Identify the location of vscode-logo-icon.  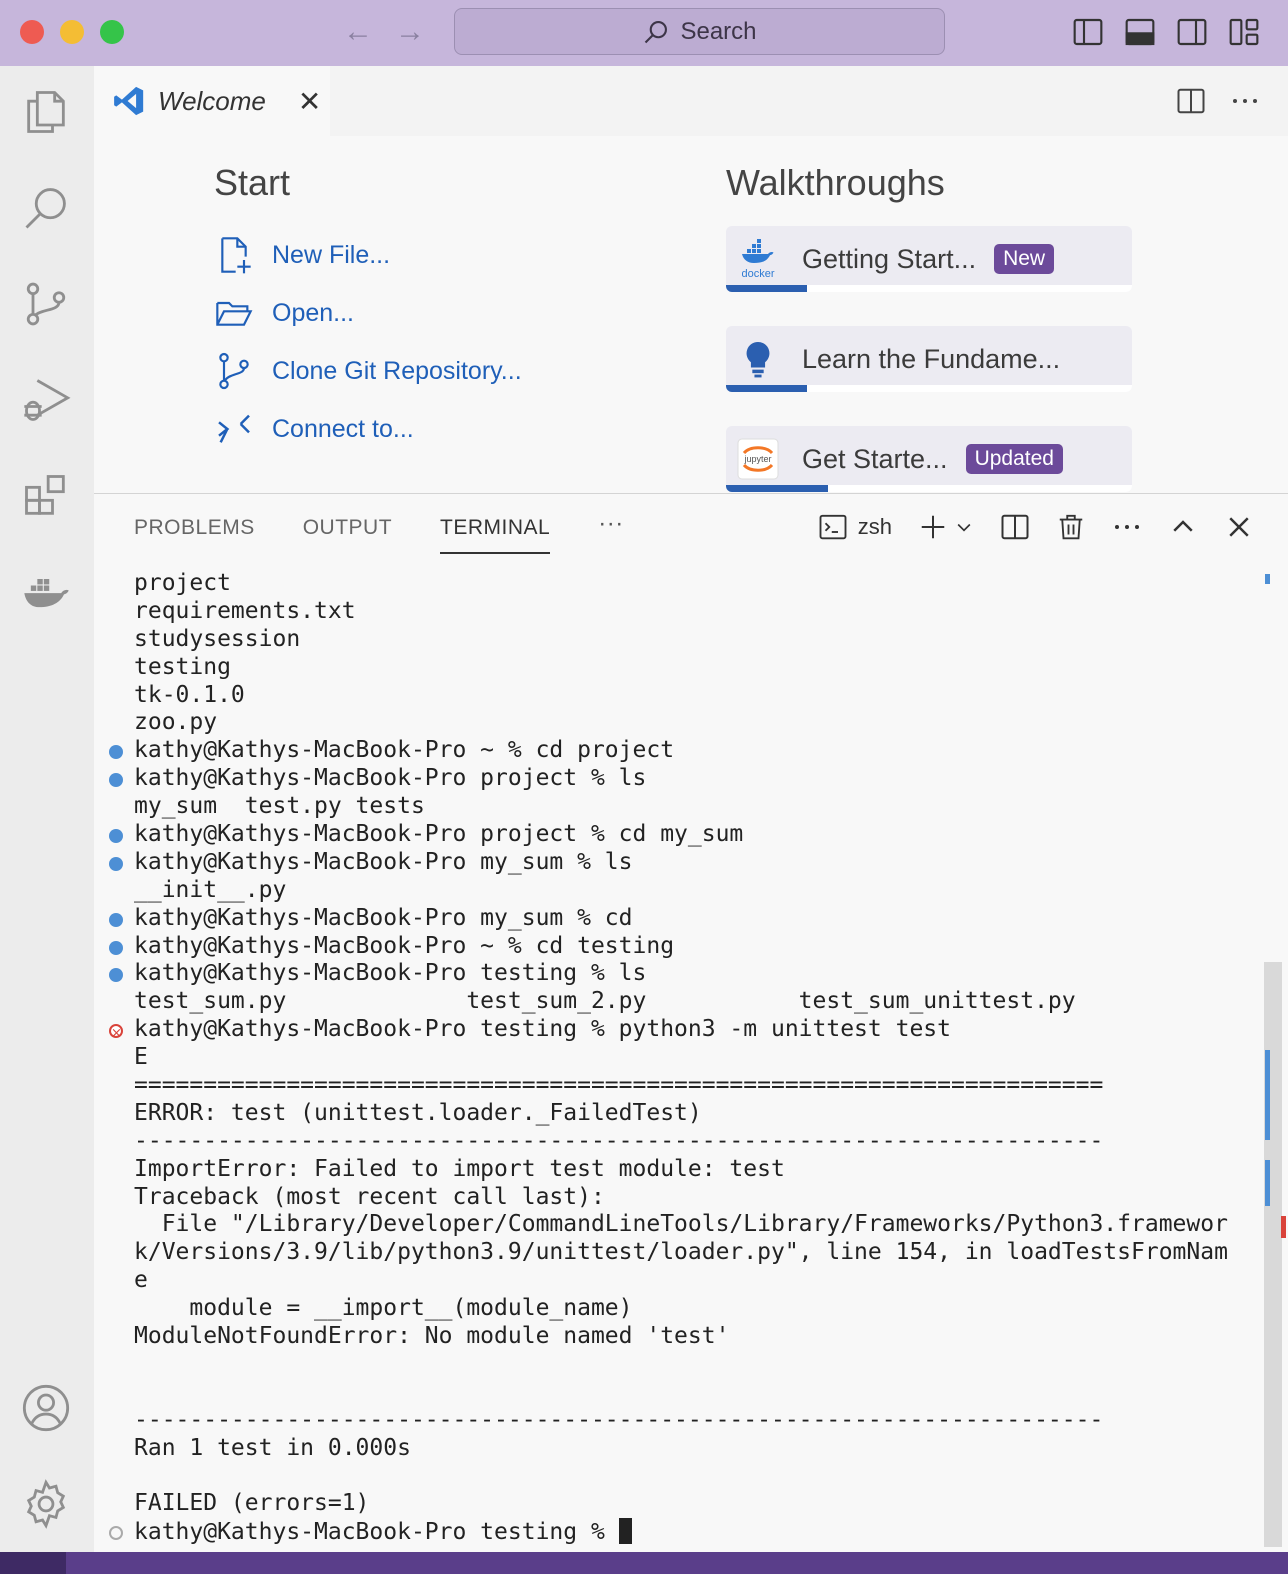
(129, 101).